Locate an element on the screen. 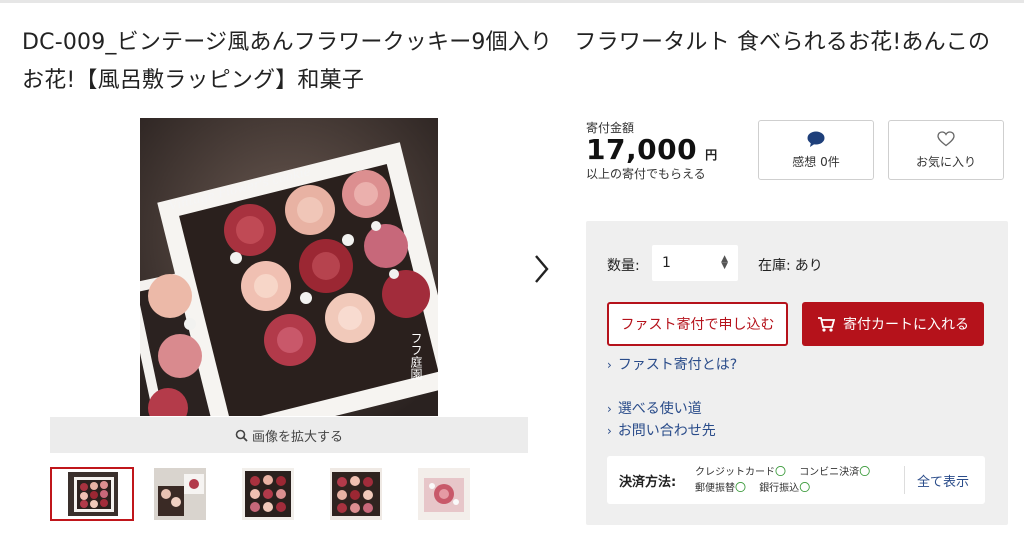  payment-method-konbini-text: コンビニ決済 is located at coordinates (829, 472).